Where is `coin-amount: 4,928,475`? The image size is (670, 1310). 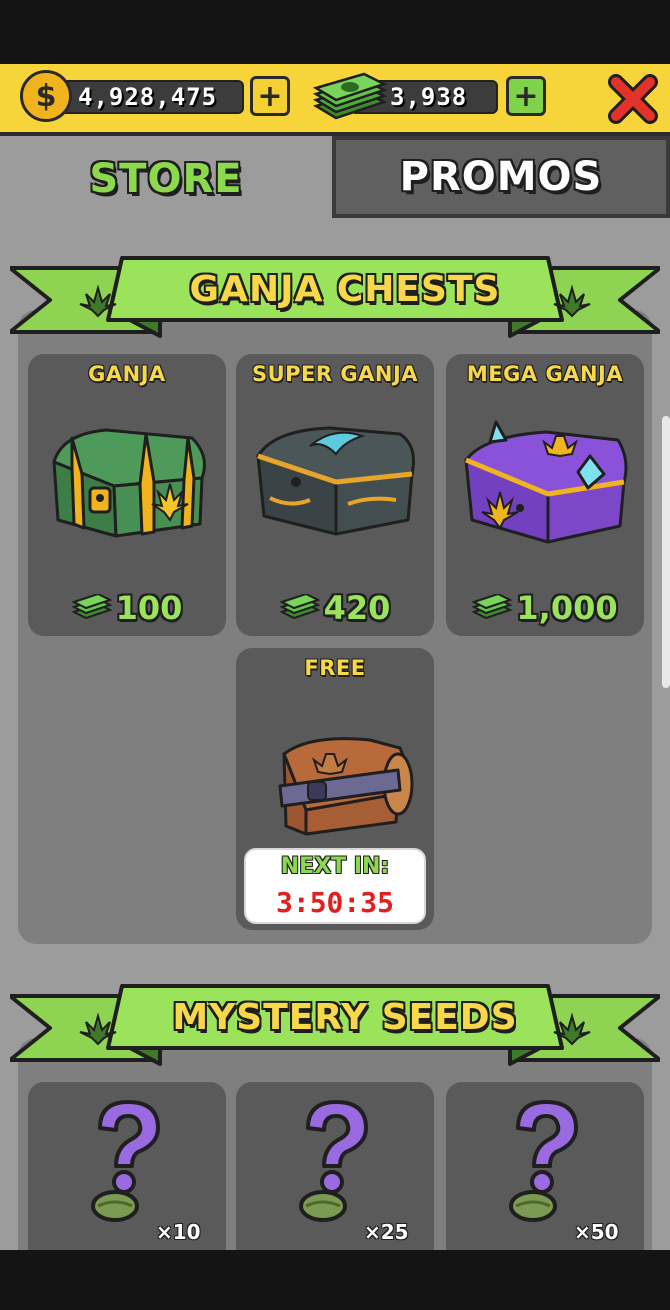 coin-amount: 4,928,475 is located at coordinates (148, 97).